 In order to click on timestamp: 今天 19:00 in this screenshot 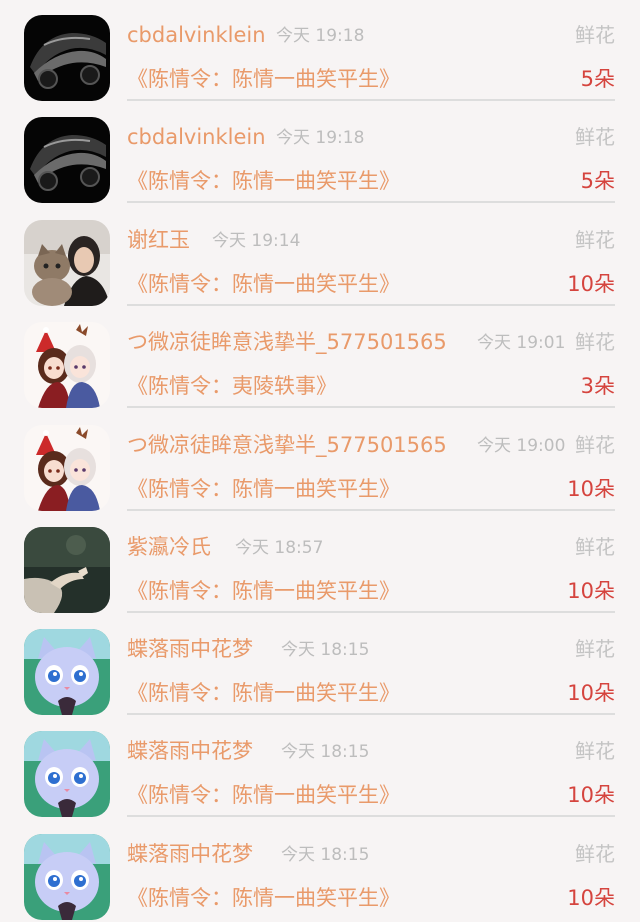, I will do `click(521, 446)`.